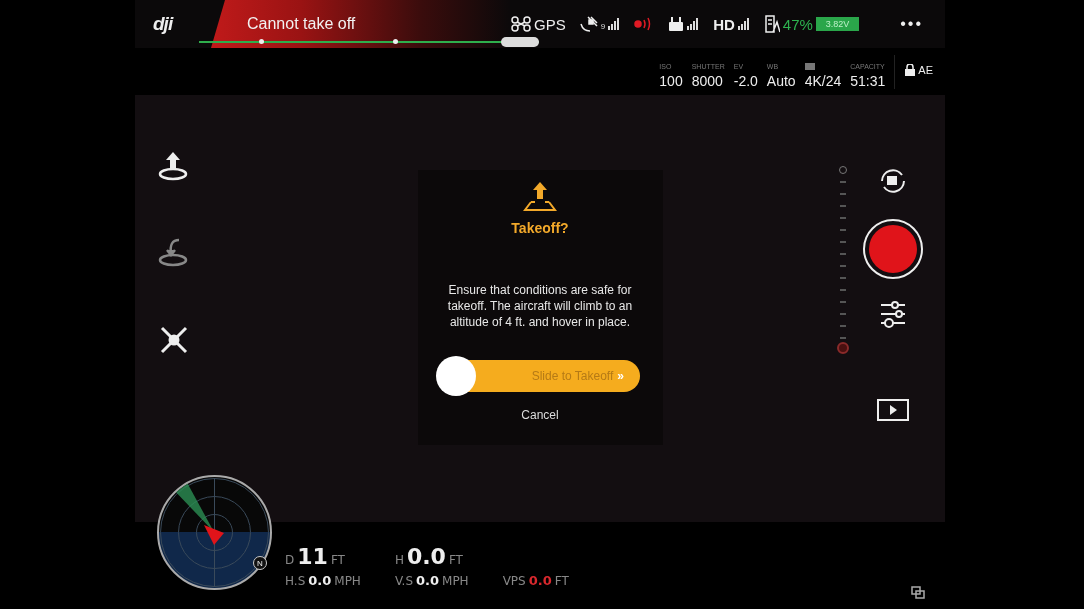 This screenshot has height=609, width=1084. Describe the element at coordinates (514, 580) in the screenshot. I see `telemetry-label: VPS` at that location.